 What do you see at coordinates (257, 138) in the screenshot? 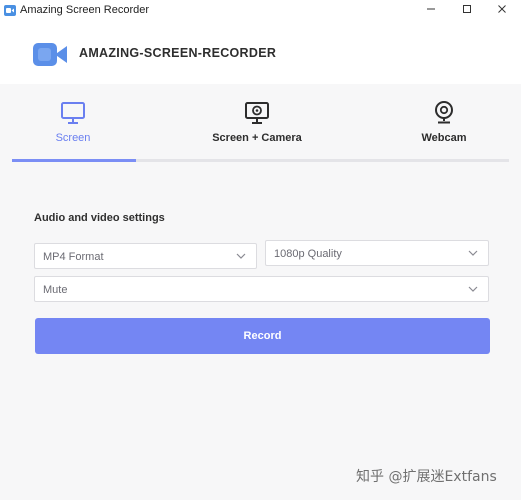
I see `tab-screen-camera-label: Screen + Camera` at bounding box center [257, 138].